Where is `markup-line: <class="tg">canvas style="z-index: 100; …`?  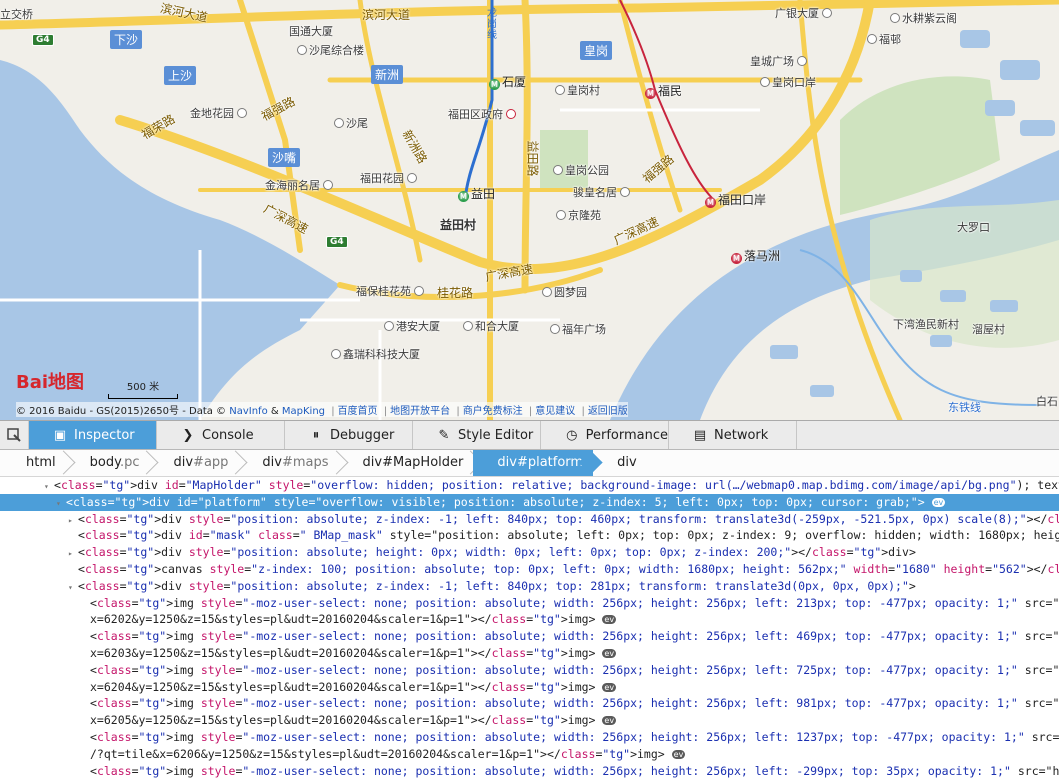
markup-line: <class="tg">canvas style="z-index: 100; … is located at coordinates (529, 569).